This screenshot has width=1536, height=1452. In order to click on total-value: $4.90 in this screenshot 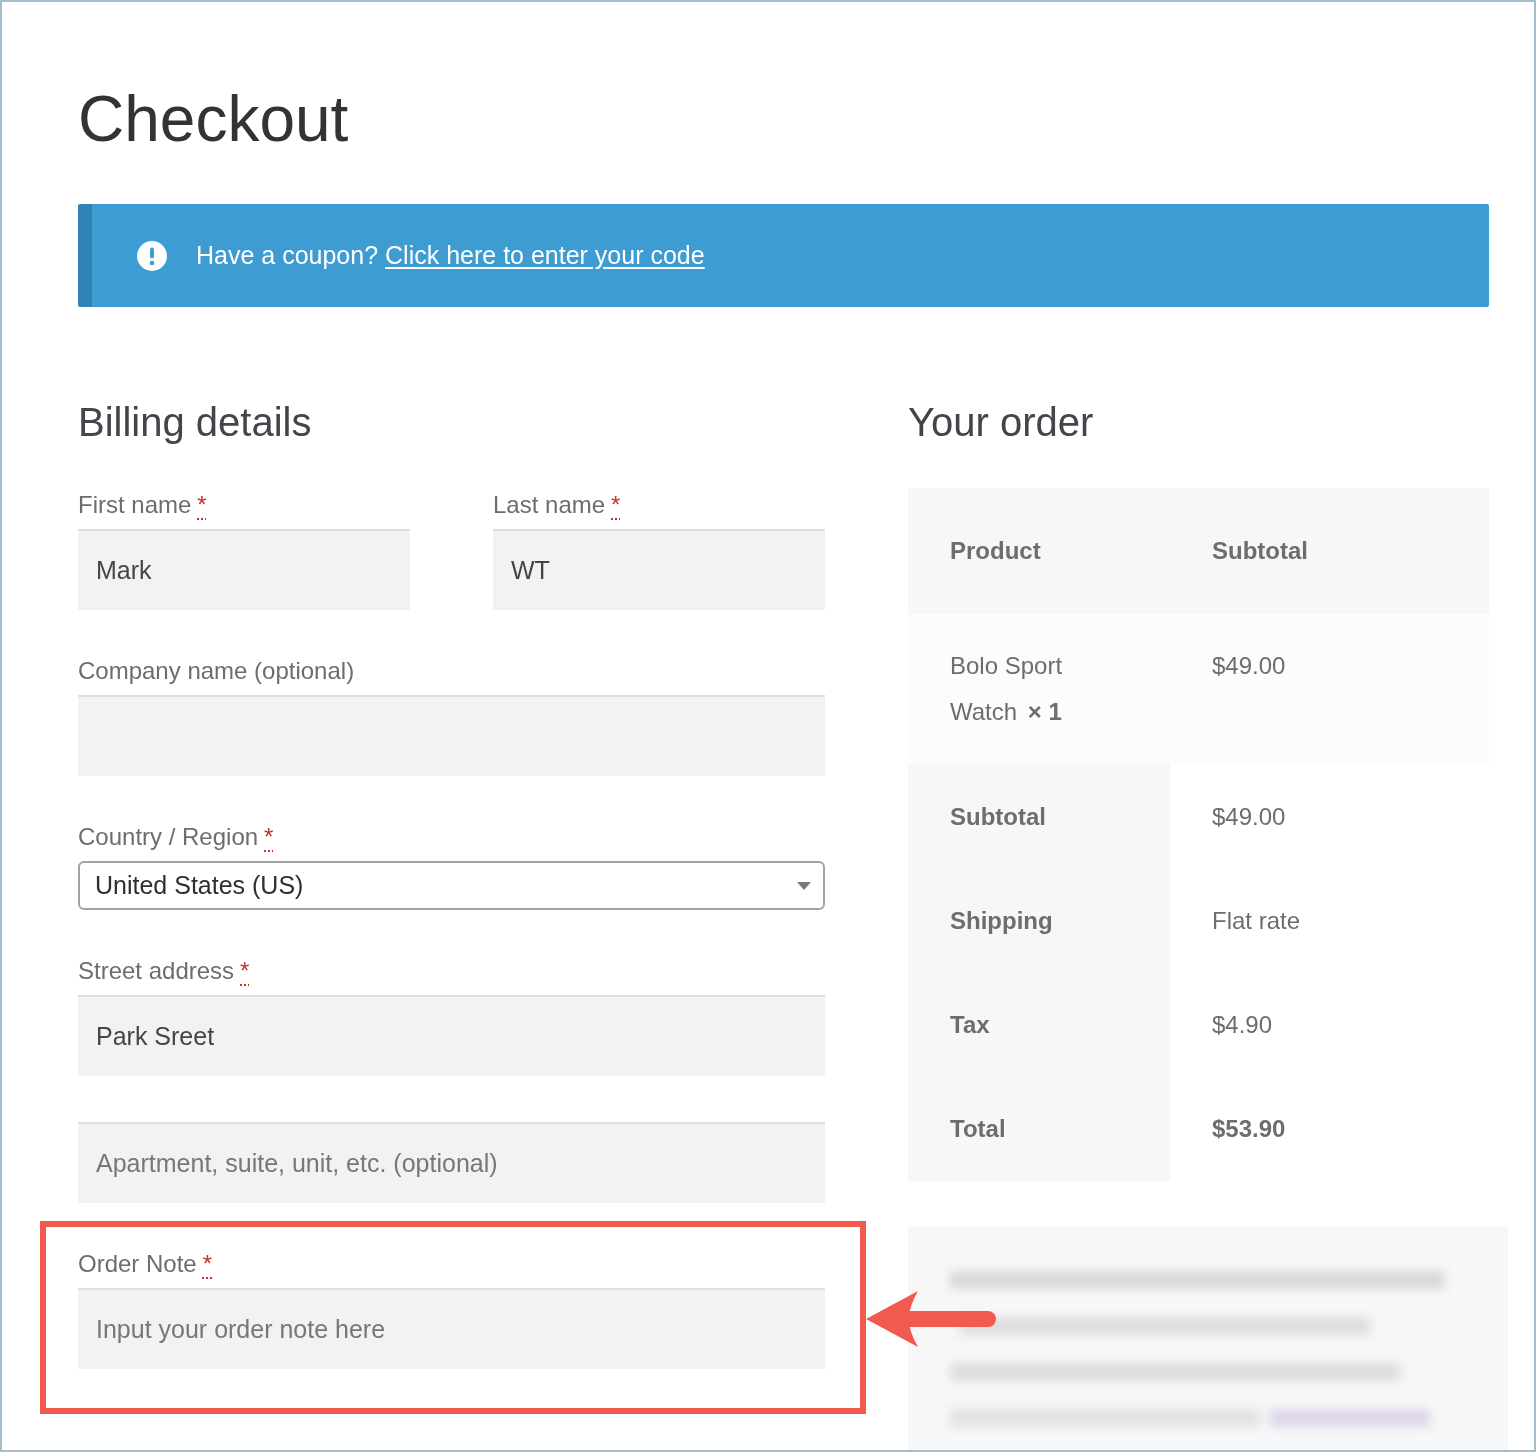, I will do `click(1242, 1025)`.